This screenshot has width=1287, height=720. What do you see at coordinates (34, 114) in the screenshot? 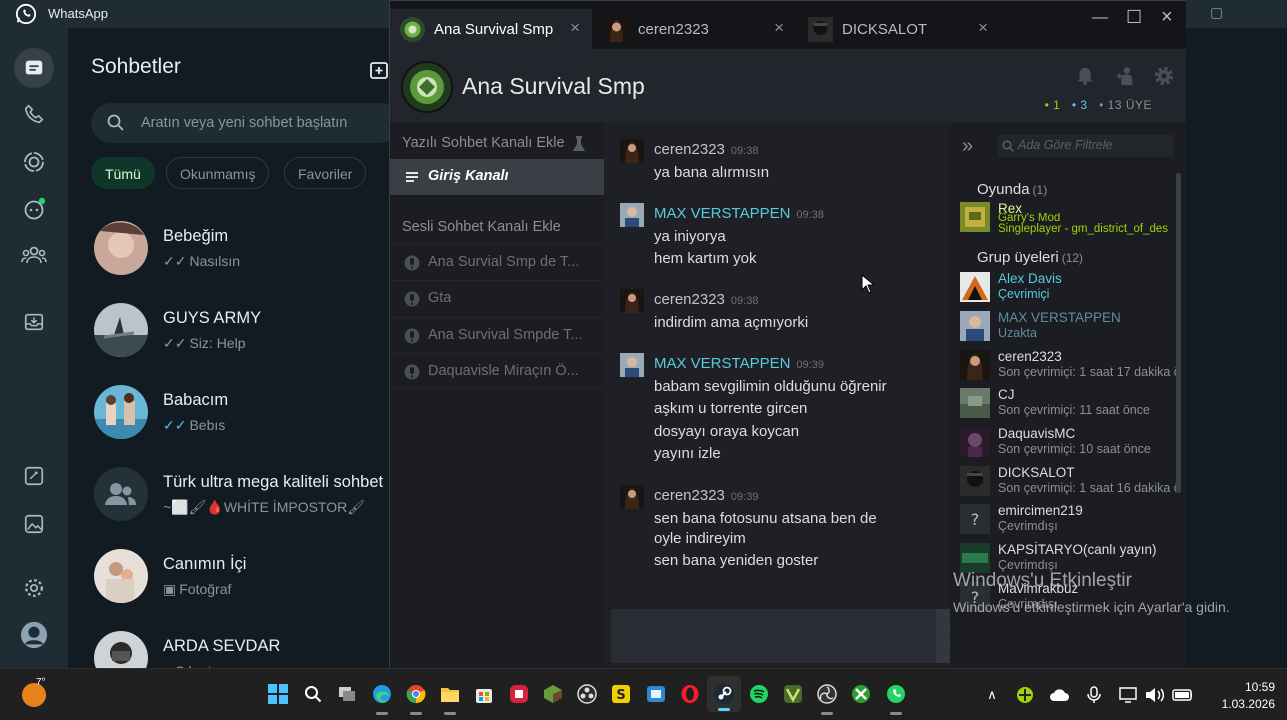
I see `calls-nav-icon` at bounding box center [34, 114].